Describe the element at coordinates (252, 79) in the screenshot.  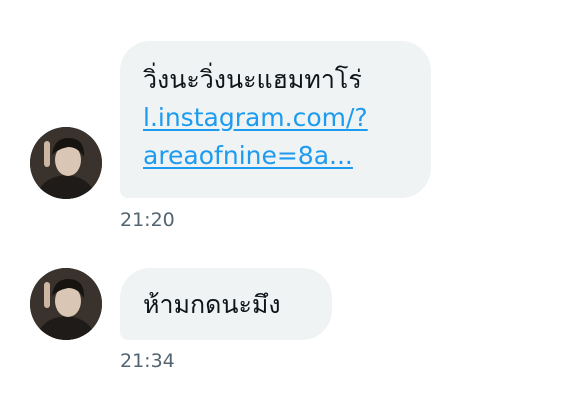
I see `message-text: วิ่งนะวิ่งนะแฮมทาโร่` at that location.